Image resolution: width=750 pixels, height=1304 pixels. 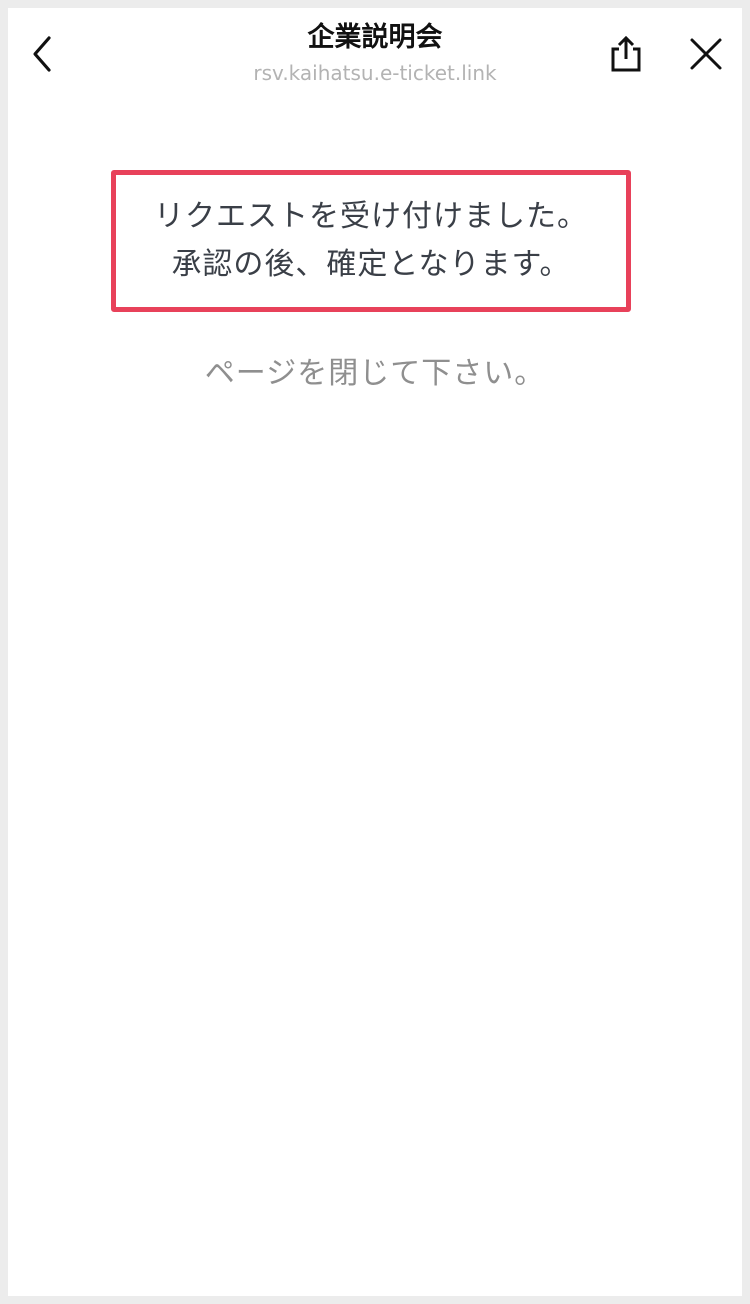 I want to click on notice-line-1: リクエストを受け付けました。, so click(x=371, y=216).